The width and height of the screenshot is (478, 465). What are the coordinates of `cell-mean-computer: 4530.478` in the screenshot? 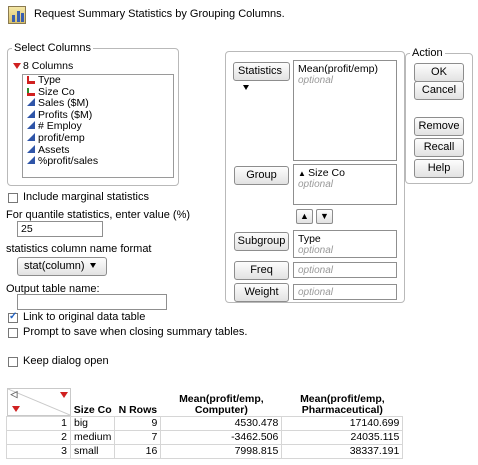 It's located at (221, 423).